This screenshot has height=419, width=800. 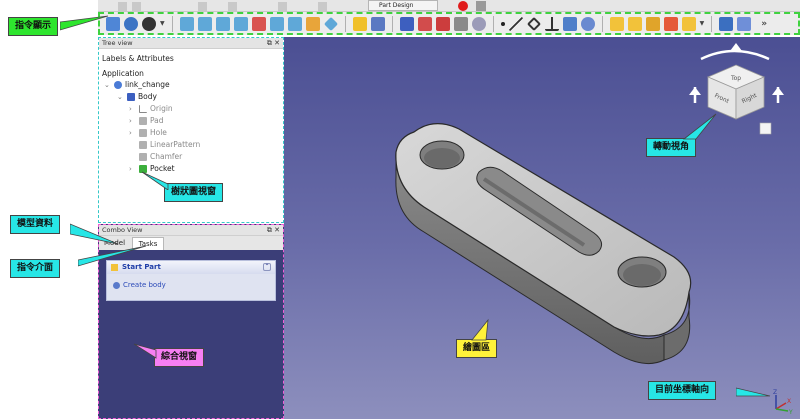 I want to click on chevron-down-icon: ⌄, so click(x=107, y=84).